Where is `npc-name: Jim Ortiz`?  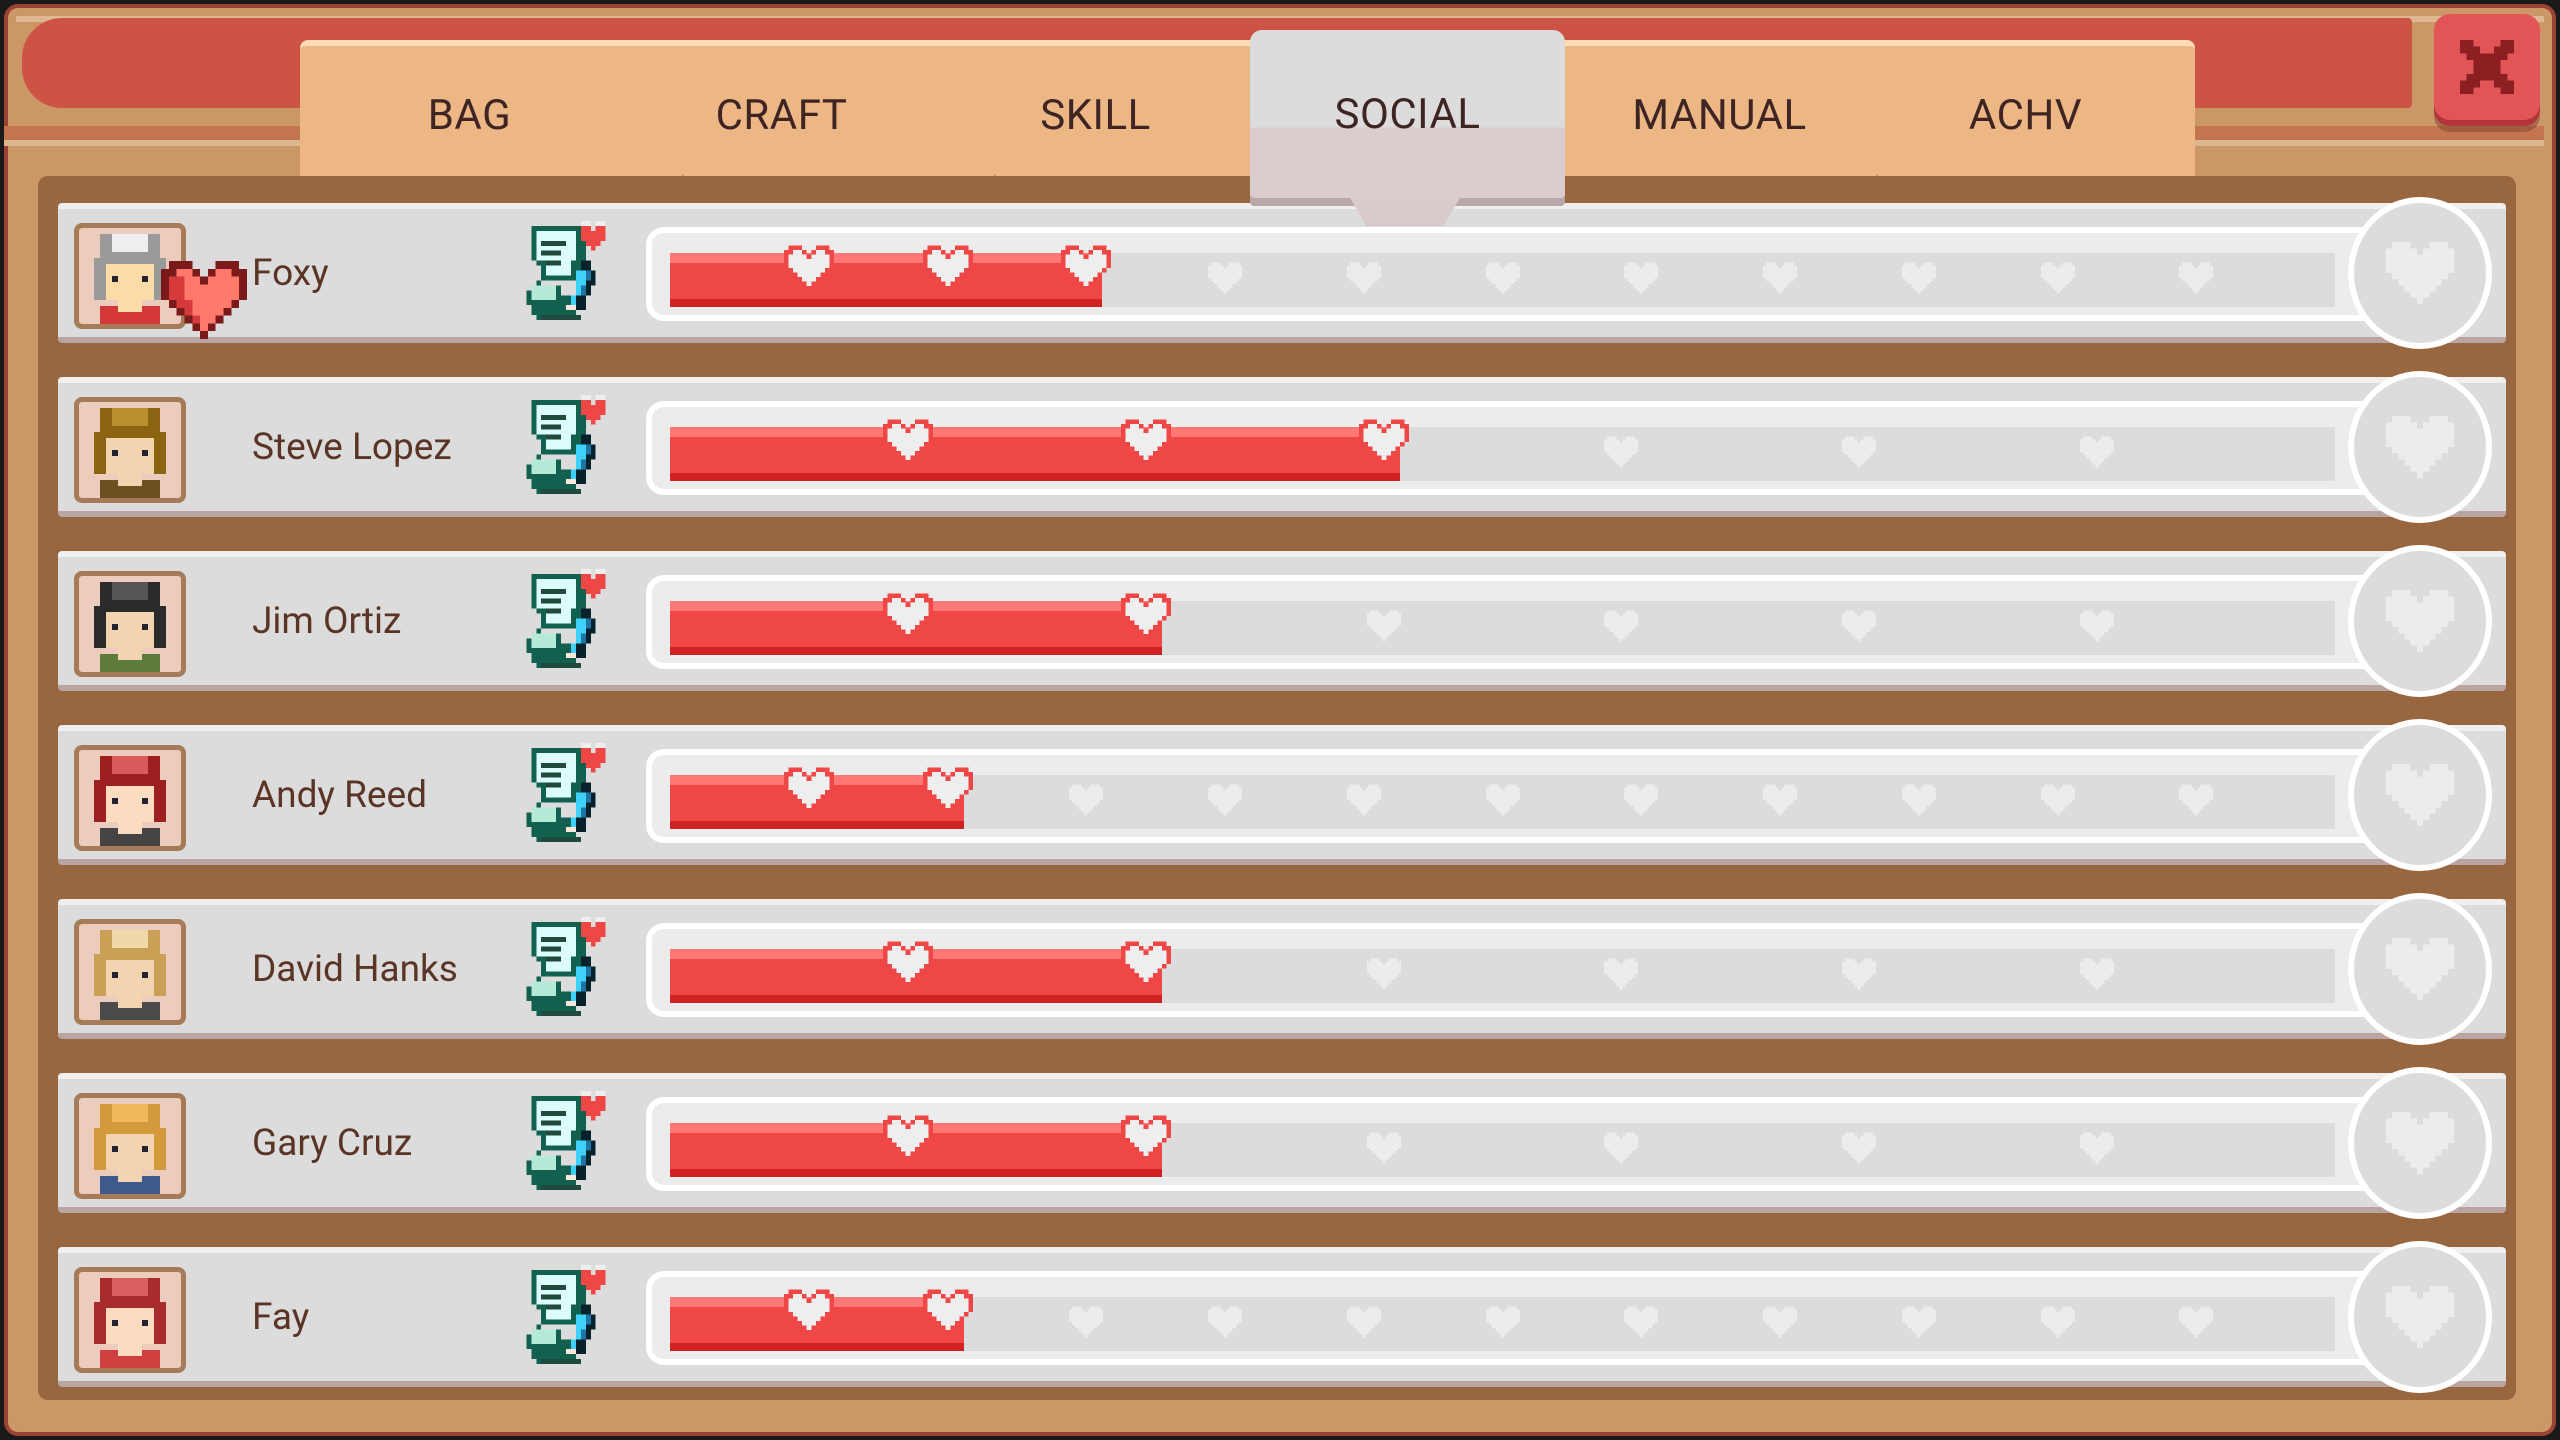 npc-name: Jim Ortiz is located at coordinates (327, 621).